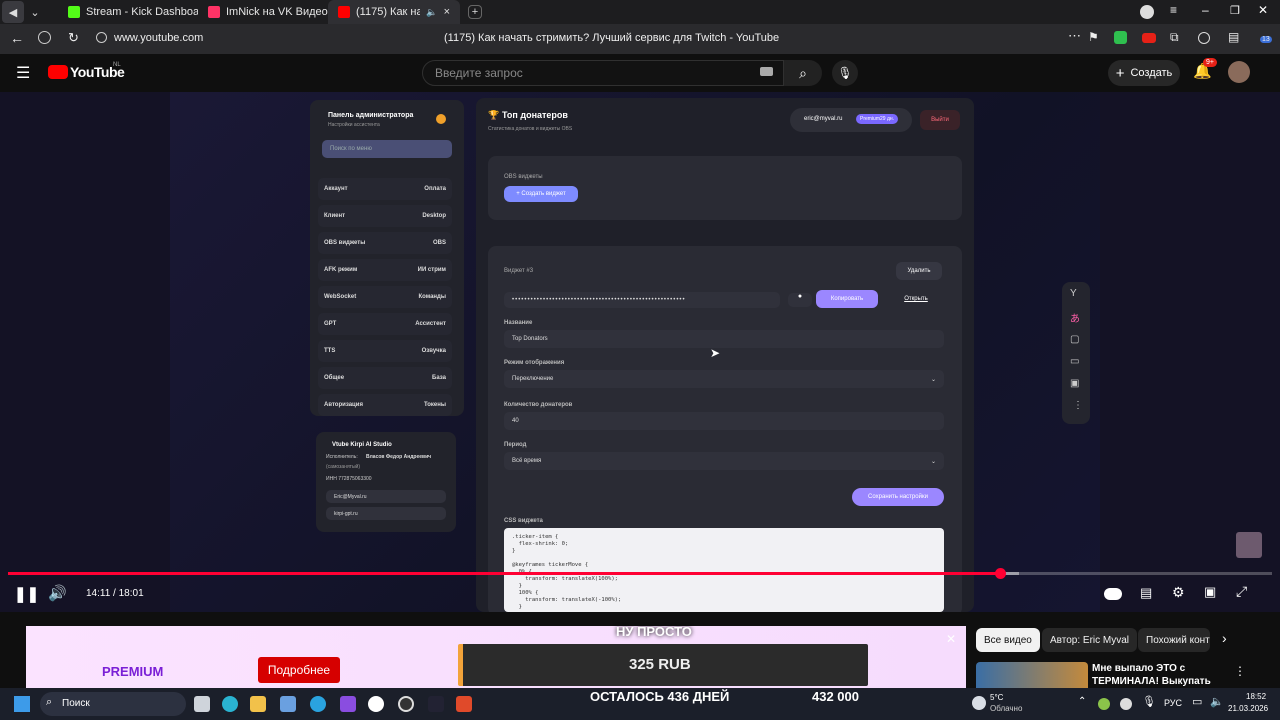 This screenshot has height=720, width=1280. Describe the element at coordinates (1082, 701) in the screenshot. I see `tray-chevron-icon: ⌃` at that location.